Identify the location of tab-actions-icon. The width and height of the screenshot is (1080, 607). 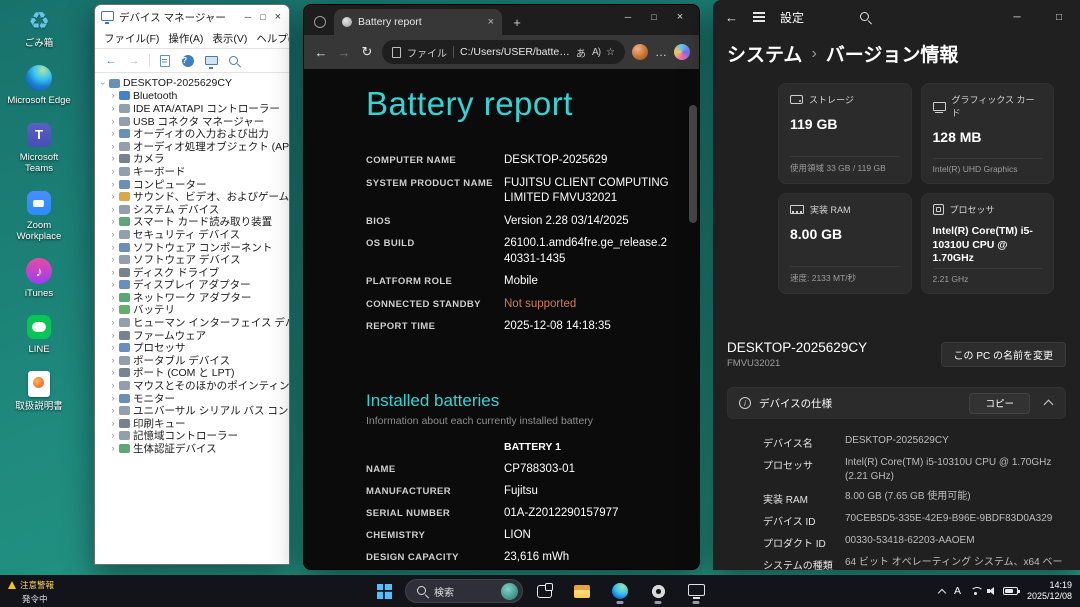
(320, 22).